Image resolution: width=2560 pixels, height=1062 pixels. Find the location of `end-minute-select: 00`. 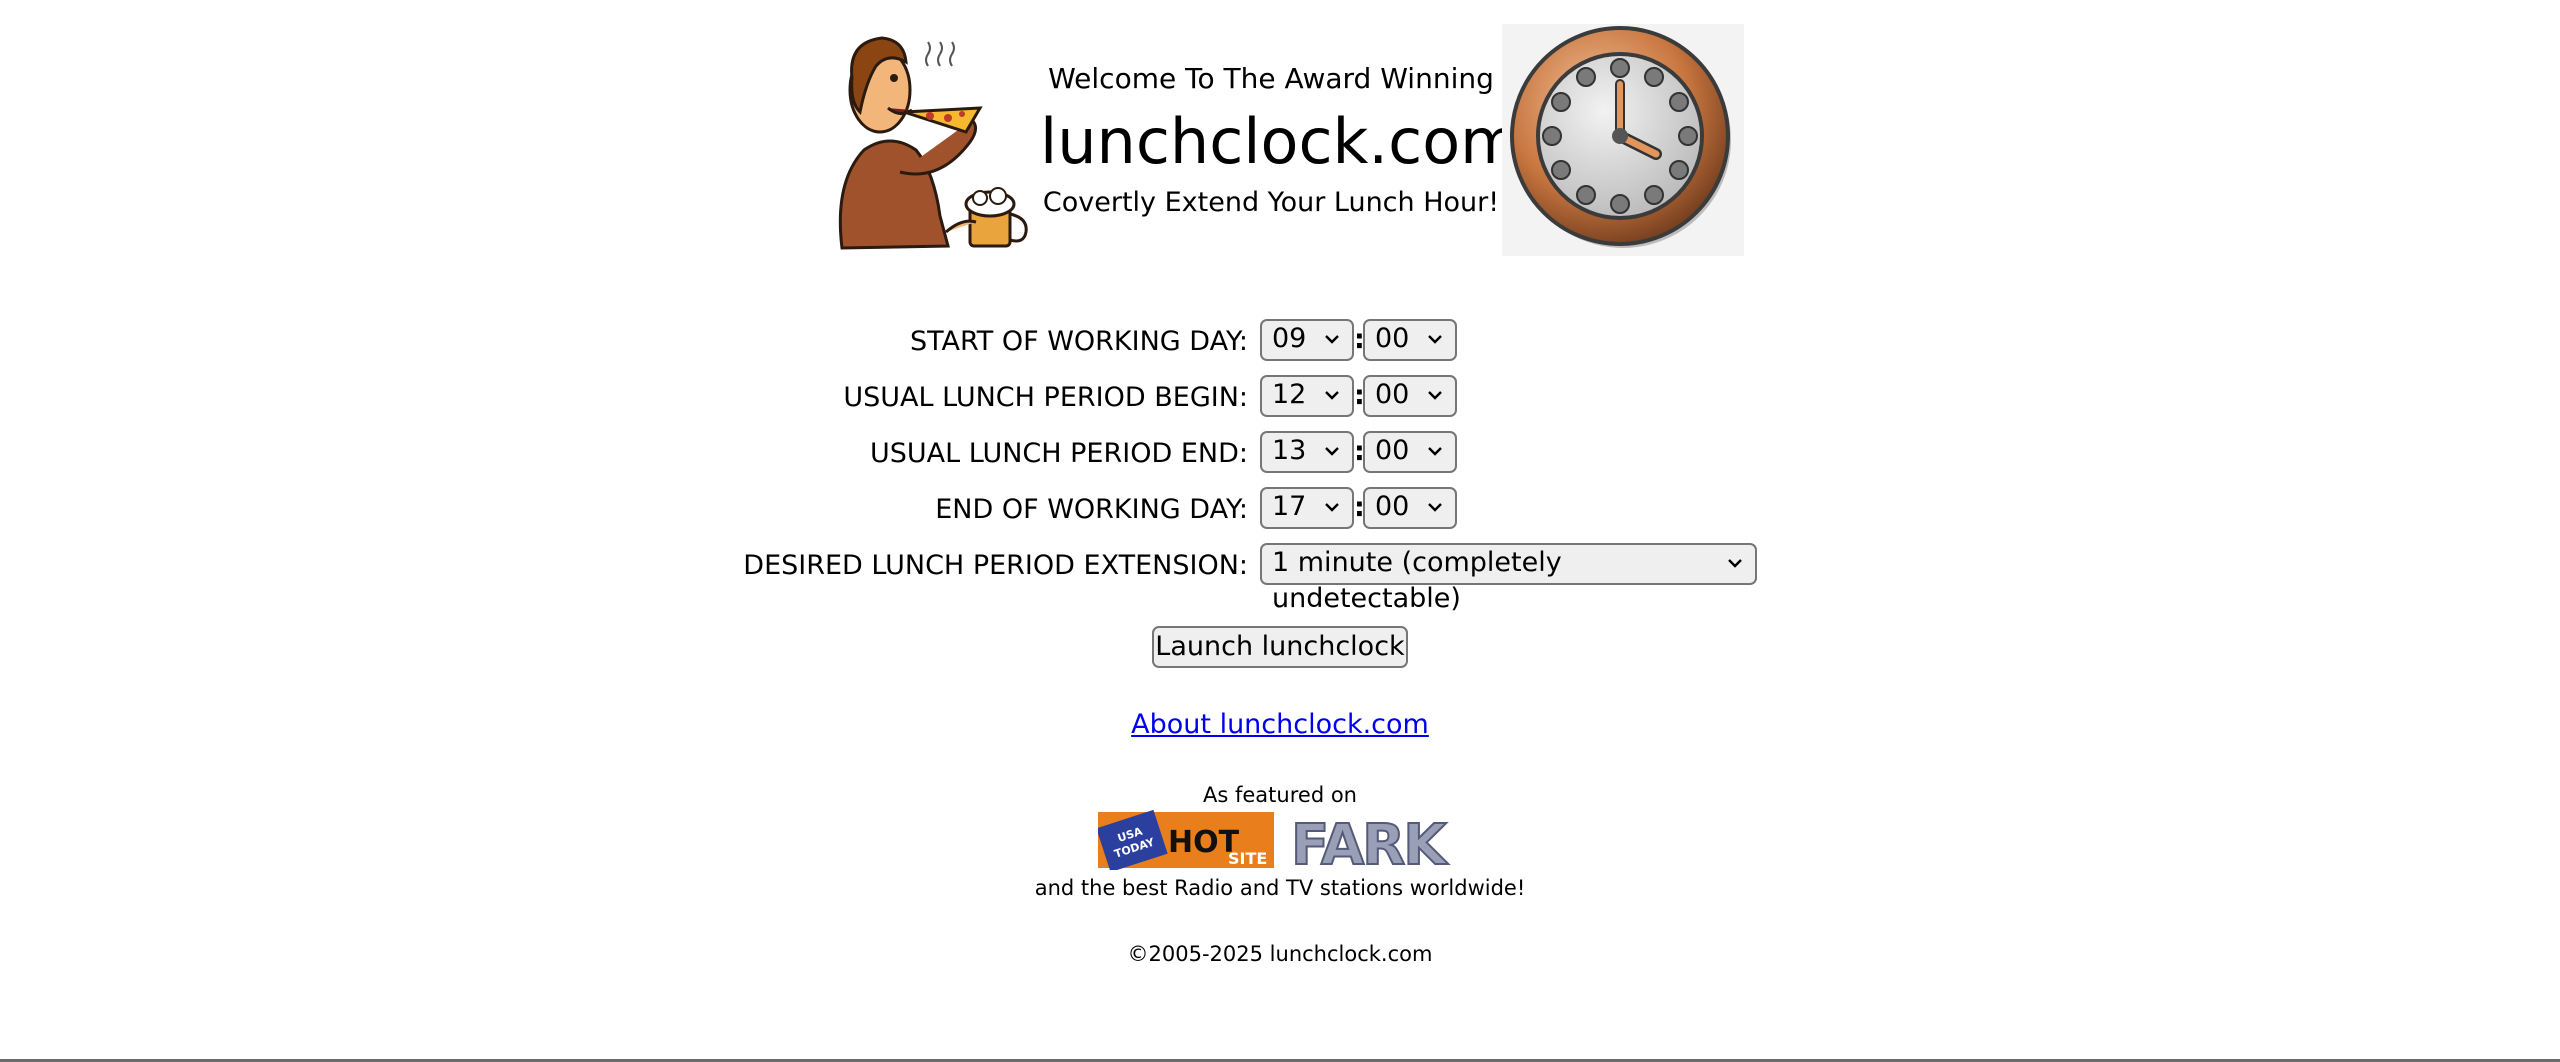

end-minute-select: 00 is located at coordinates (1410, 508).